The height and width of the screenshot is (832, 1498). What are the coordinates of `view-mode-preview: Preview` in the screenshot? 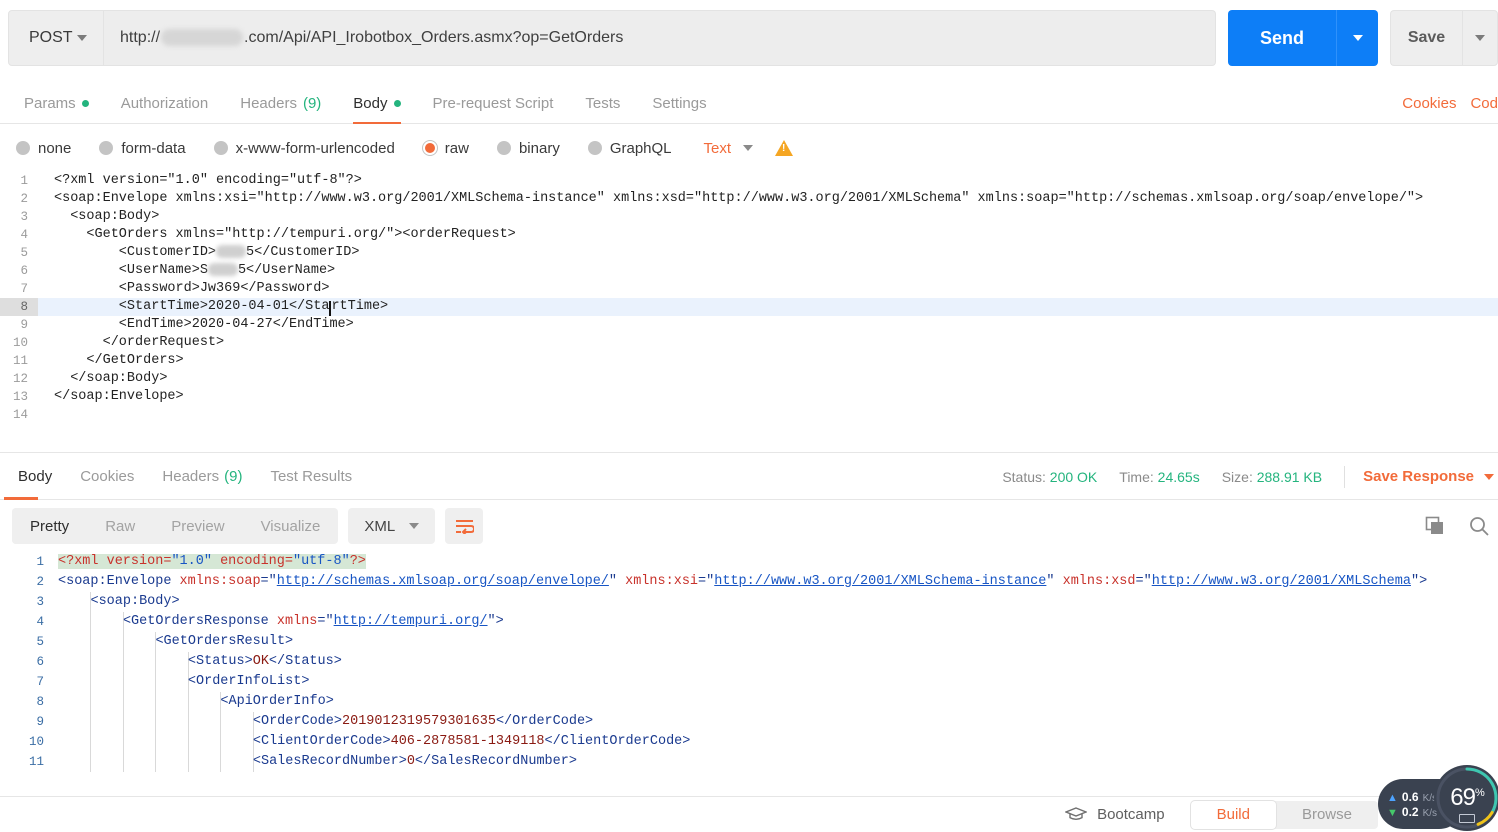 It's located at (197, 526).